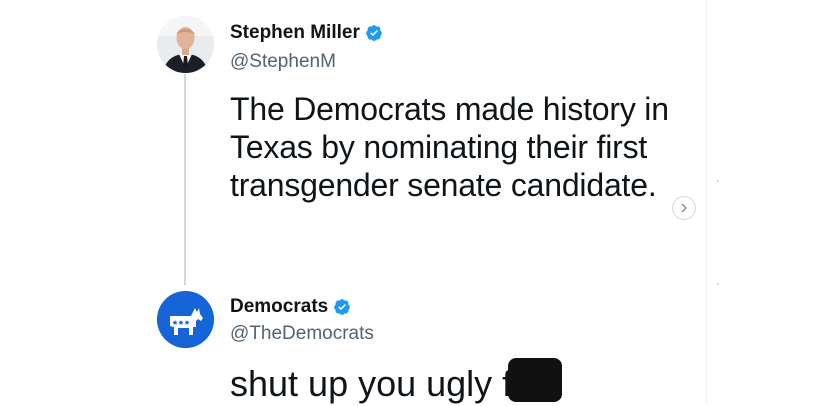 The width and height of the screenshot is (817, 406). What do you see at coordinates (279, 307) in the screenshot?
I see `author-name-text: Democrats` at bounding box center [279, 307].